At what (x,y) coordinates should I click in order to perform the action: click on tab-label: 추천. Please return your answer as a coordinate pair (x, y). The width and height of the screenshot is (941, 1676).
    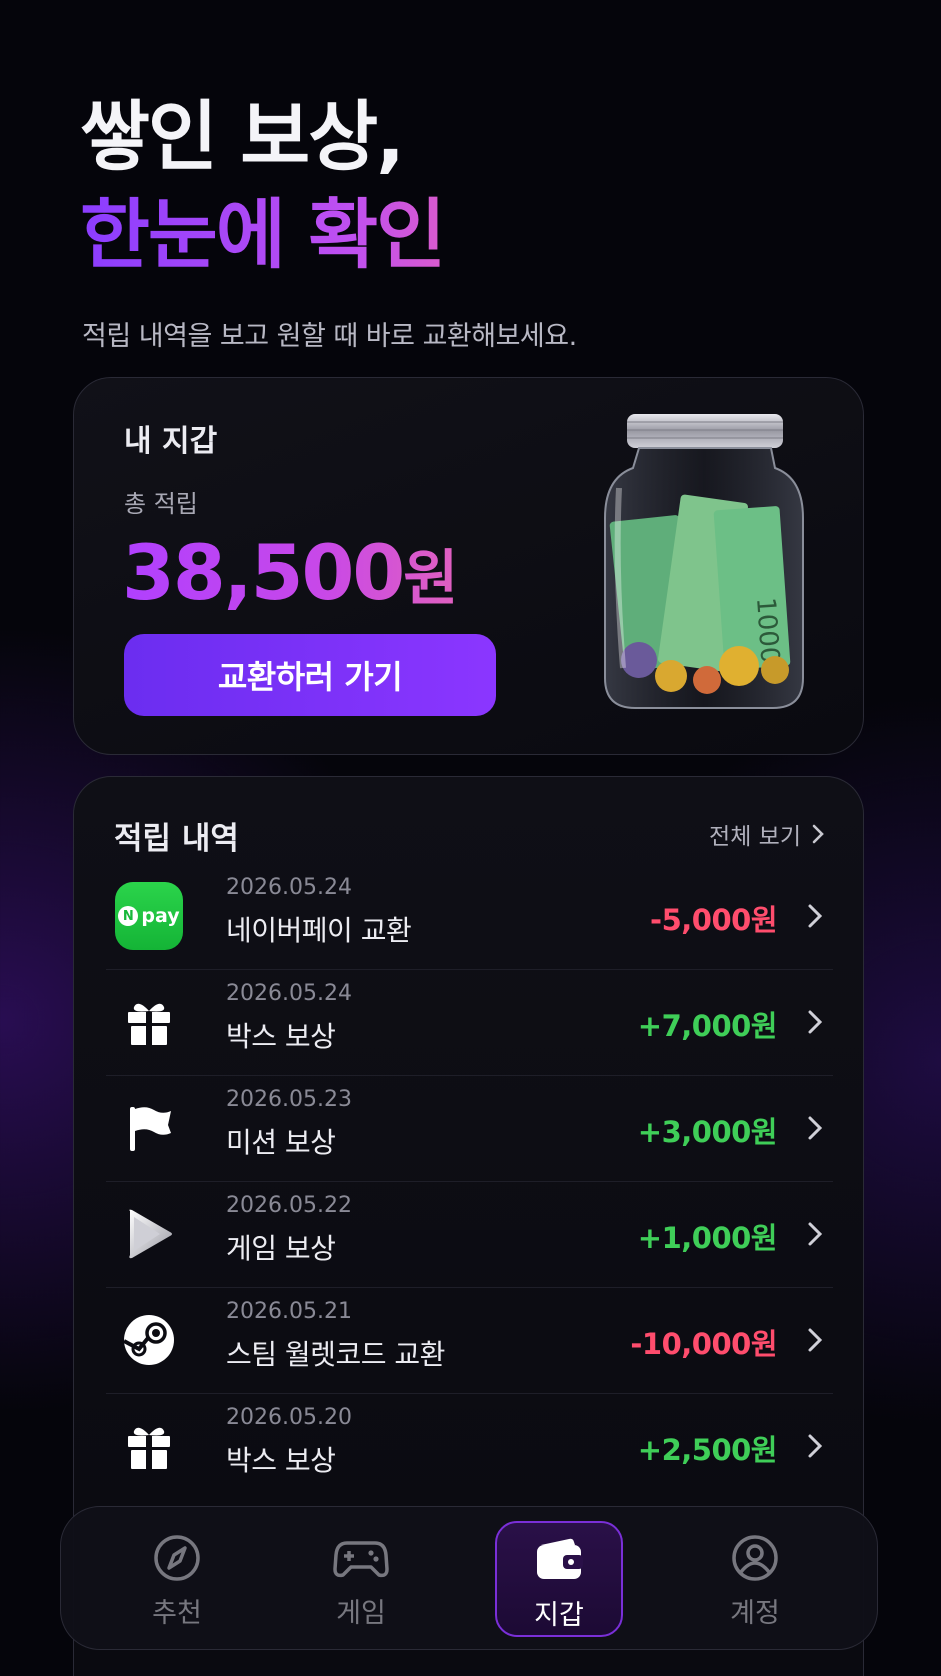
    Looking at the image, I should click on (177, 1613).